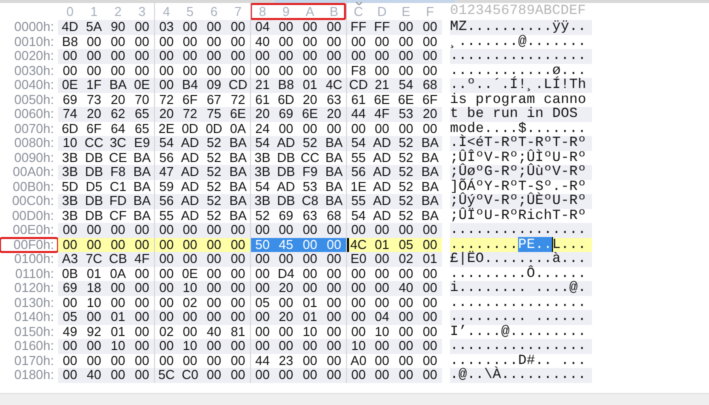 This screenshot has width=709, height=405. Describe the element at coordinates (358, 259) in the screenshot. I see `hex-byte: E0` at that location.